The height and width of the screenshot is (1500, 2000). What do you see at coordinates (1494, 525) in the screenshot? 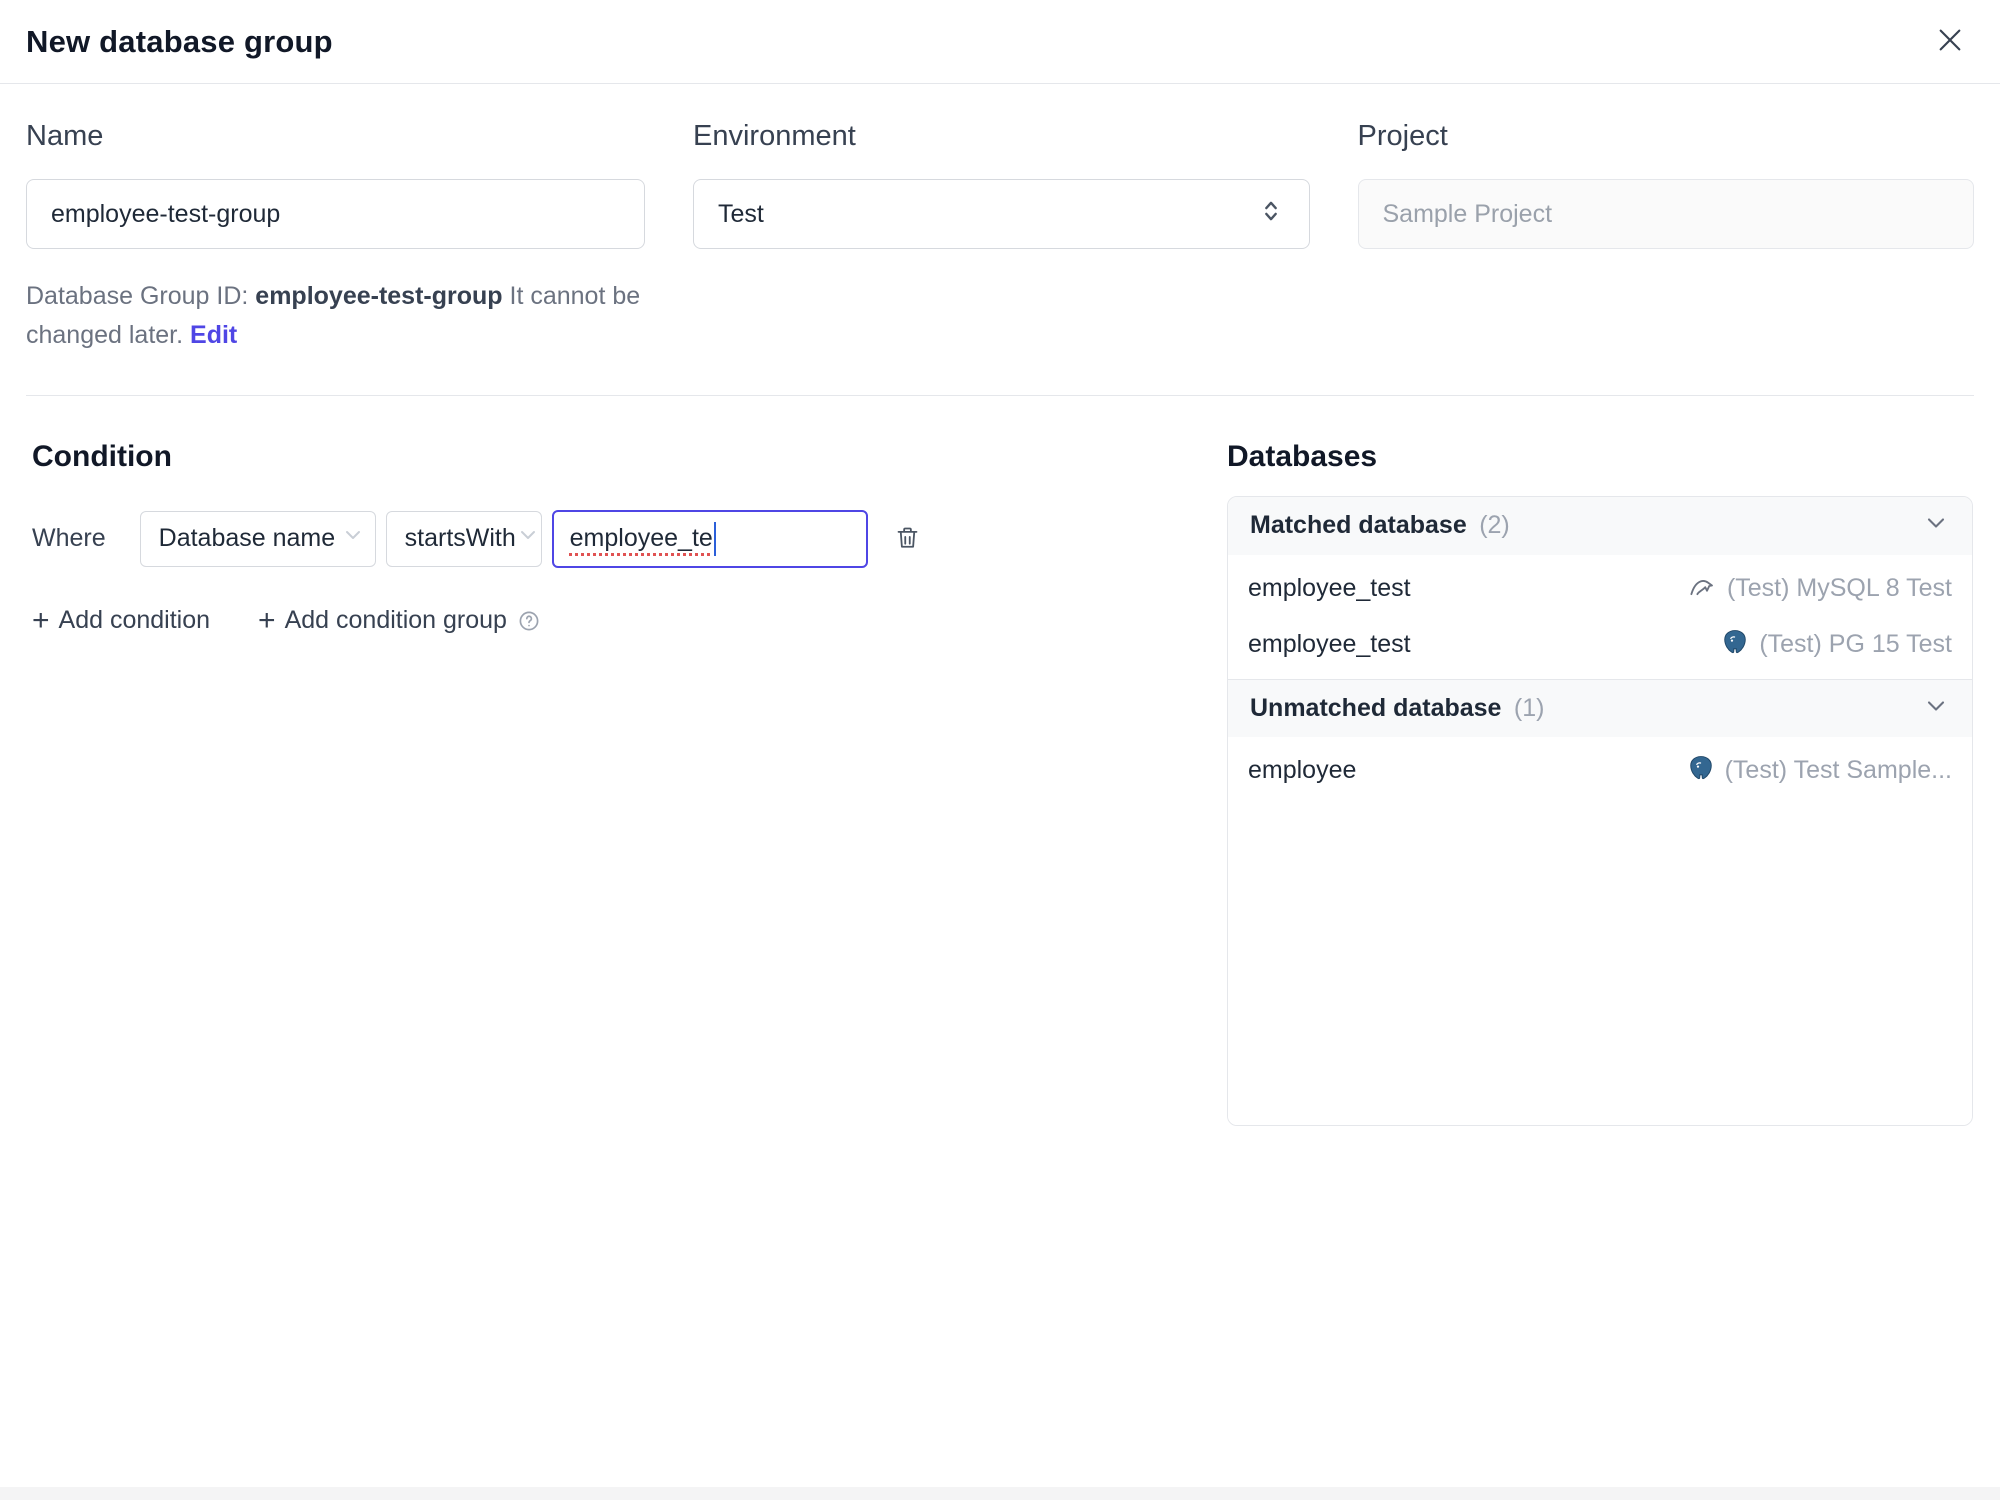
I see `matched-database-count: (2)` at bounding box center [1494, 525].